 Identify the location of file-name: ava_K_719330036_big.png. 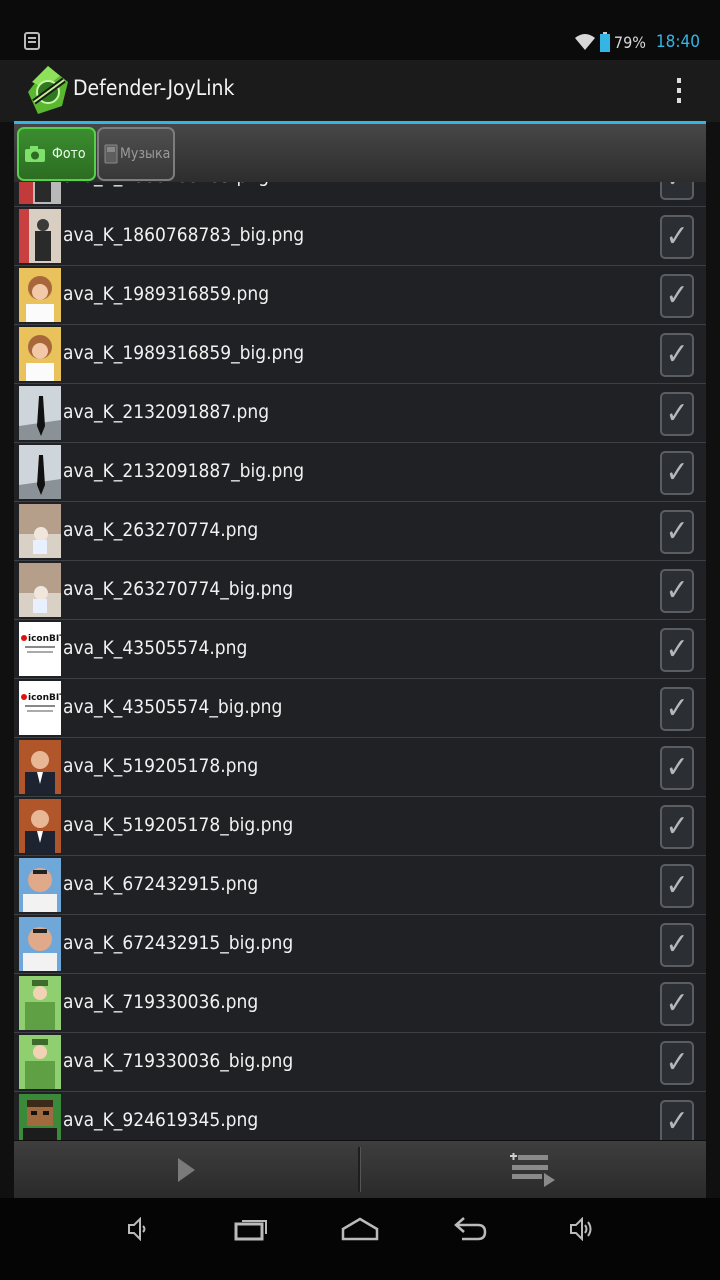
(178, 1061).